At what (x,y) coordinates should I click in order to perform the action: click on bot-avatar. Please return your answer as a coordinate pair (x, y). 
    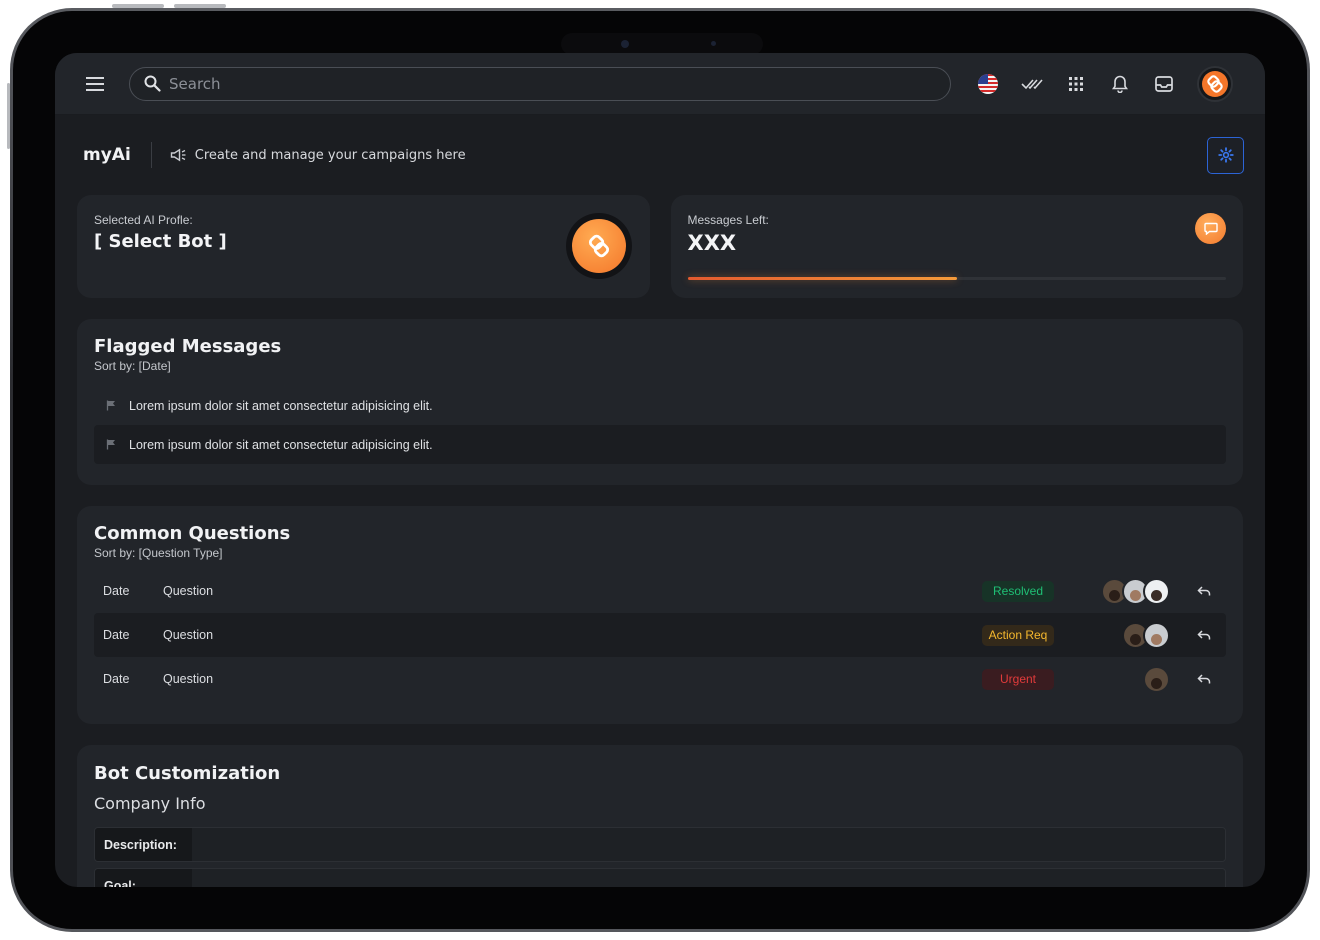
    Looking at the image, I should click on (598, 246).